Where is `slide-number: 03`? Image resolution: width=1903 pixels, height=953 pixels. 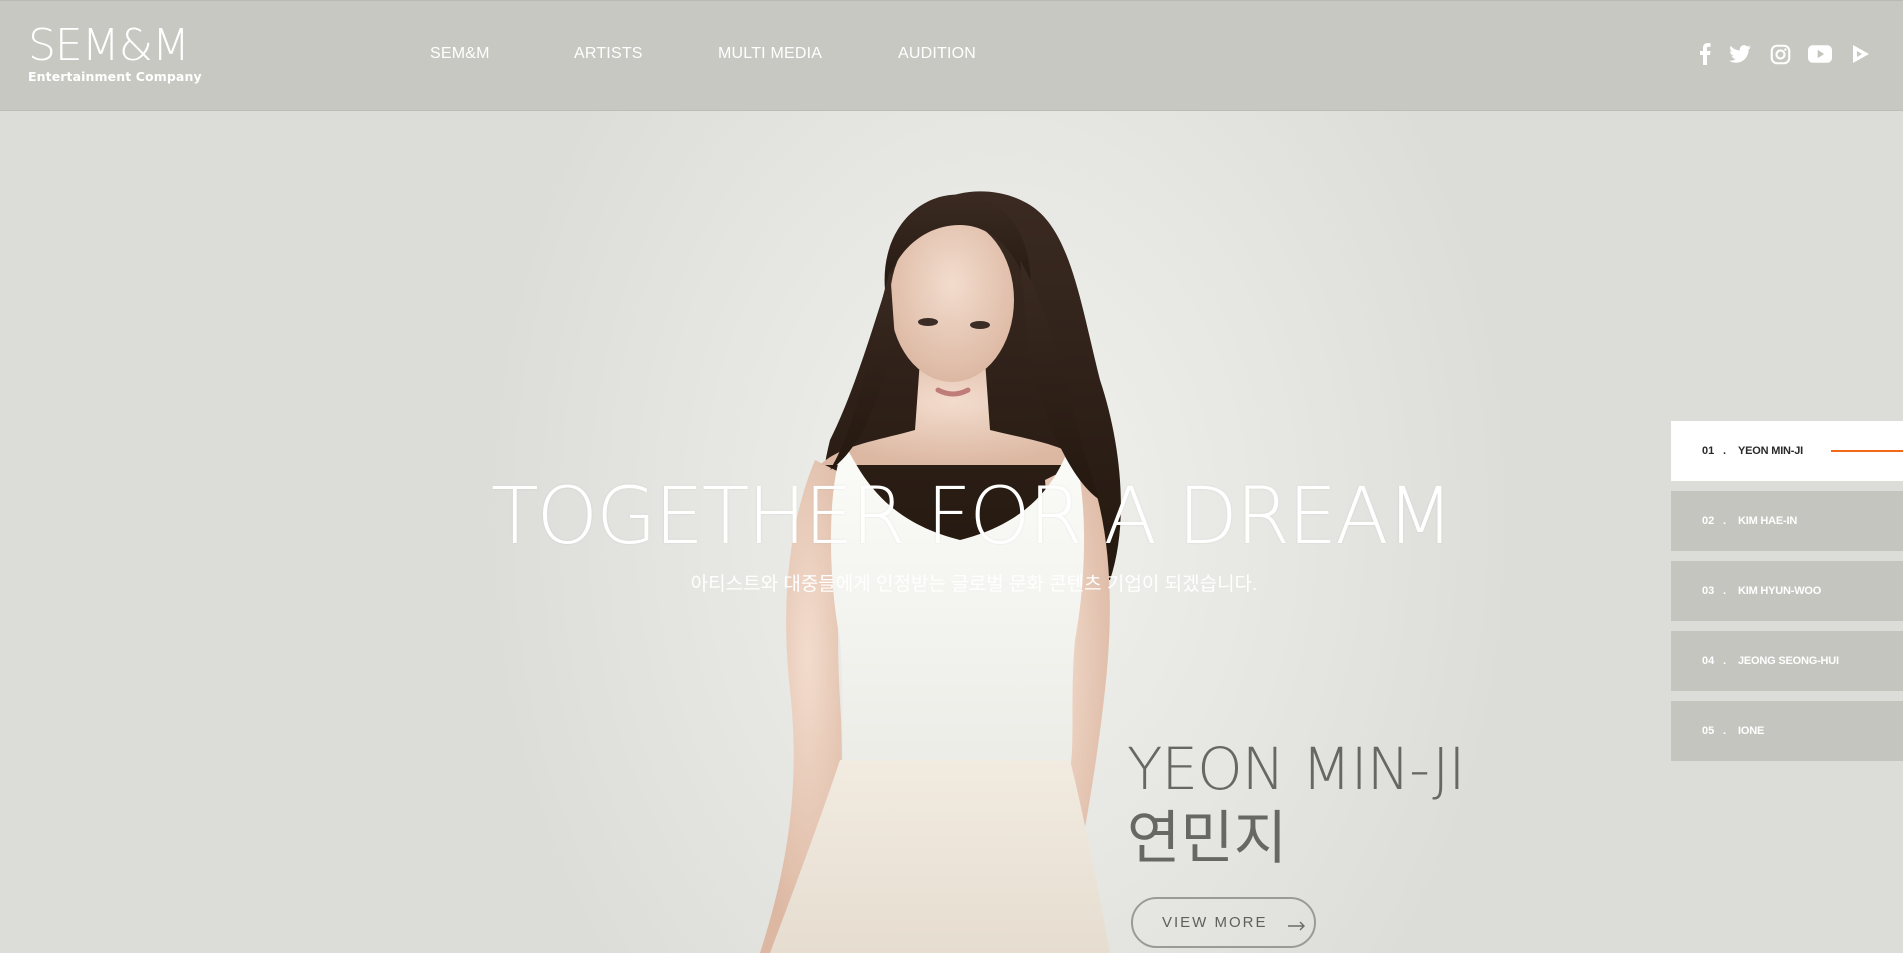 slide-number: 03 is located at coordinates (1708, 591).